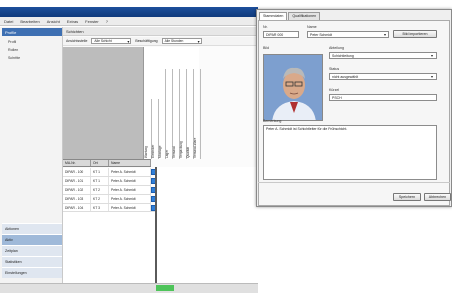 The width and height of the screenshot is (452, 293). Describe the element at coordinates (72, 21) in the screenshot. I see `menu-extras: Extras` at that location.